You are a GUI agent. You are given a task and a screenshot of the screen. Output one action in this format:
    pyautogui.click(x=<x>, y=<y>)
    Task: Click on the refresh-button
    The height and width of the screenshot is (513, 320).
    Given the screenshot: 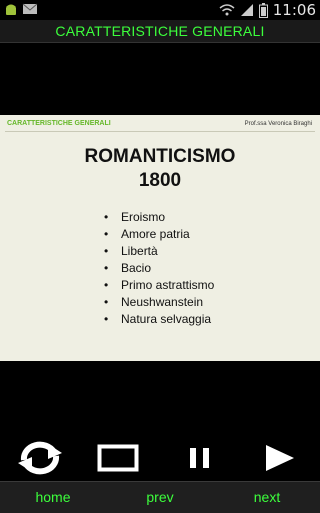 What is the action you would take?
    pyautogui.click(x=40, y=458)
    